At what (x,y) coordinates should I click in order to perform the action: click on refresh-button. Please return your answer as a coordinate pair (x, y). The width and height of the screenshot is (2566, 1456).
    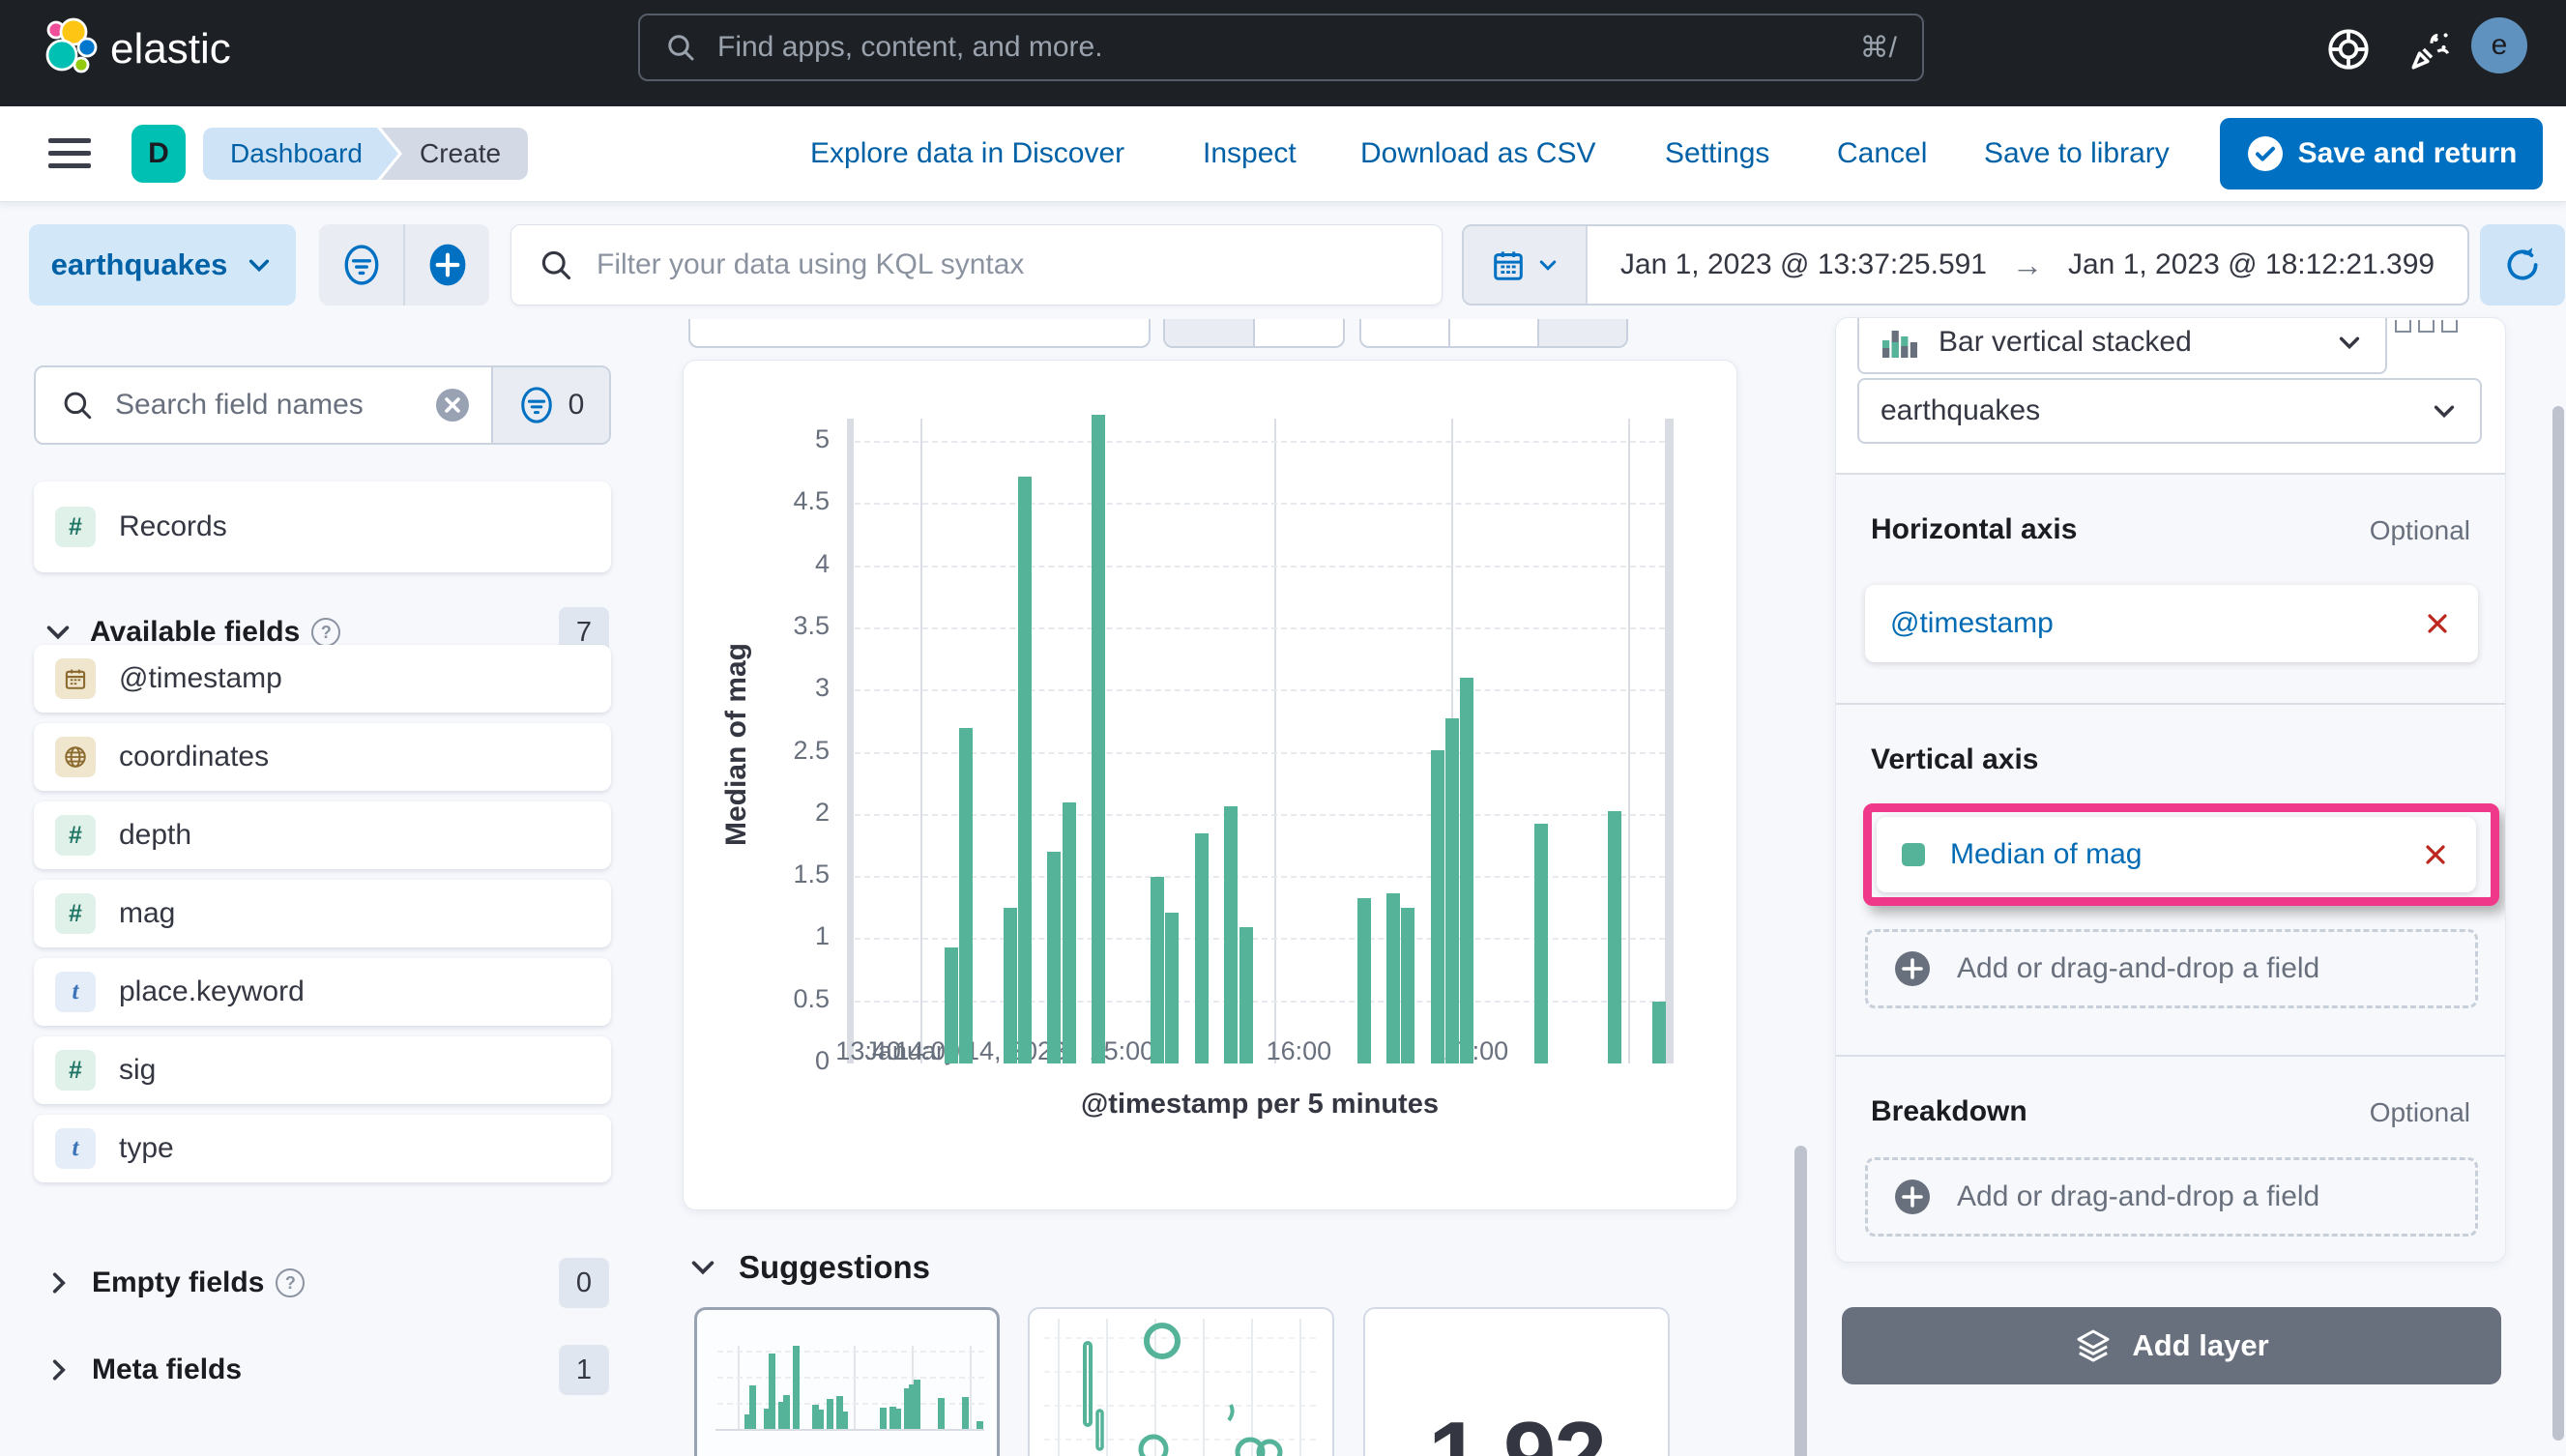
    Looking at the image, I should click on (2522, 265).